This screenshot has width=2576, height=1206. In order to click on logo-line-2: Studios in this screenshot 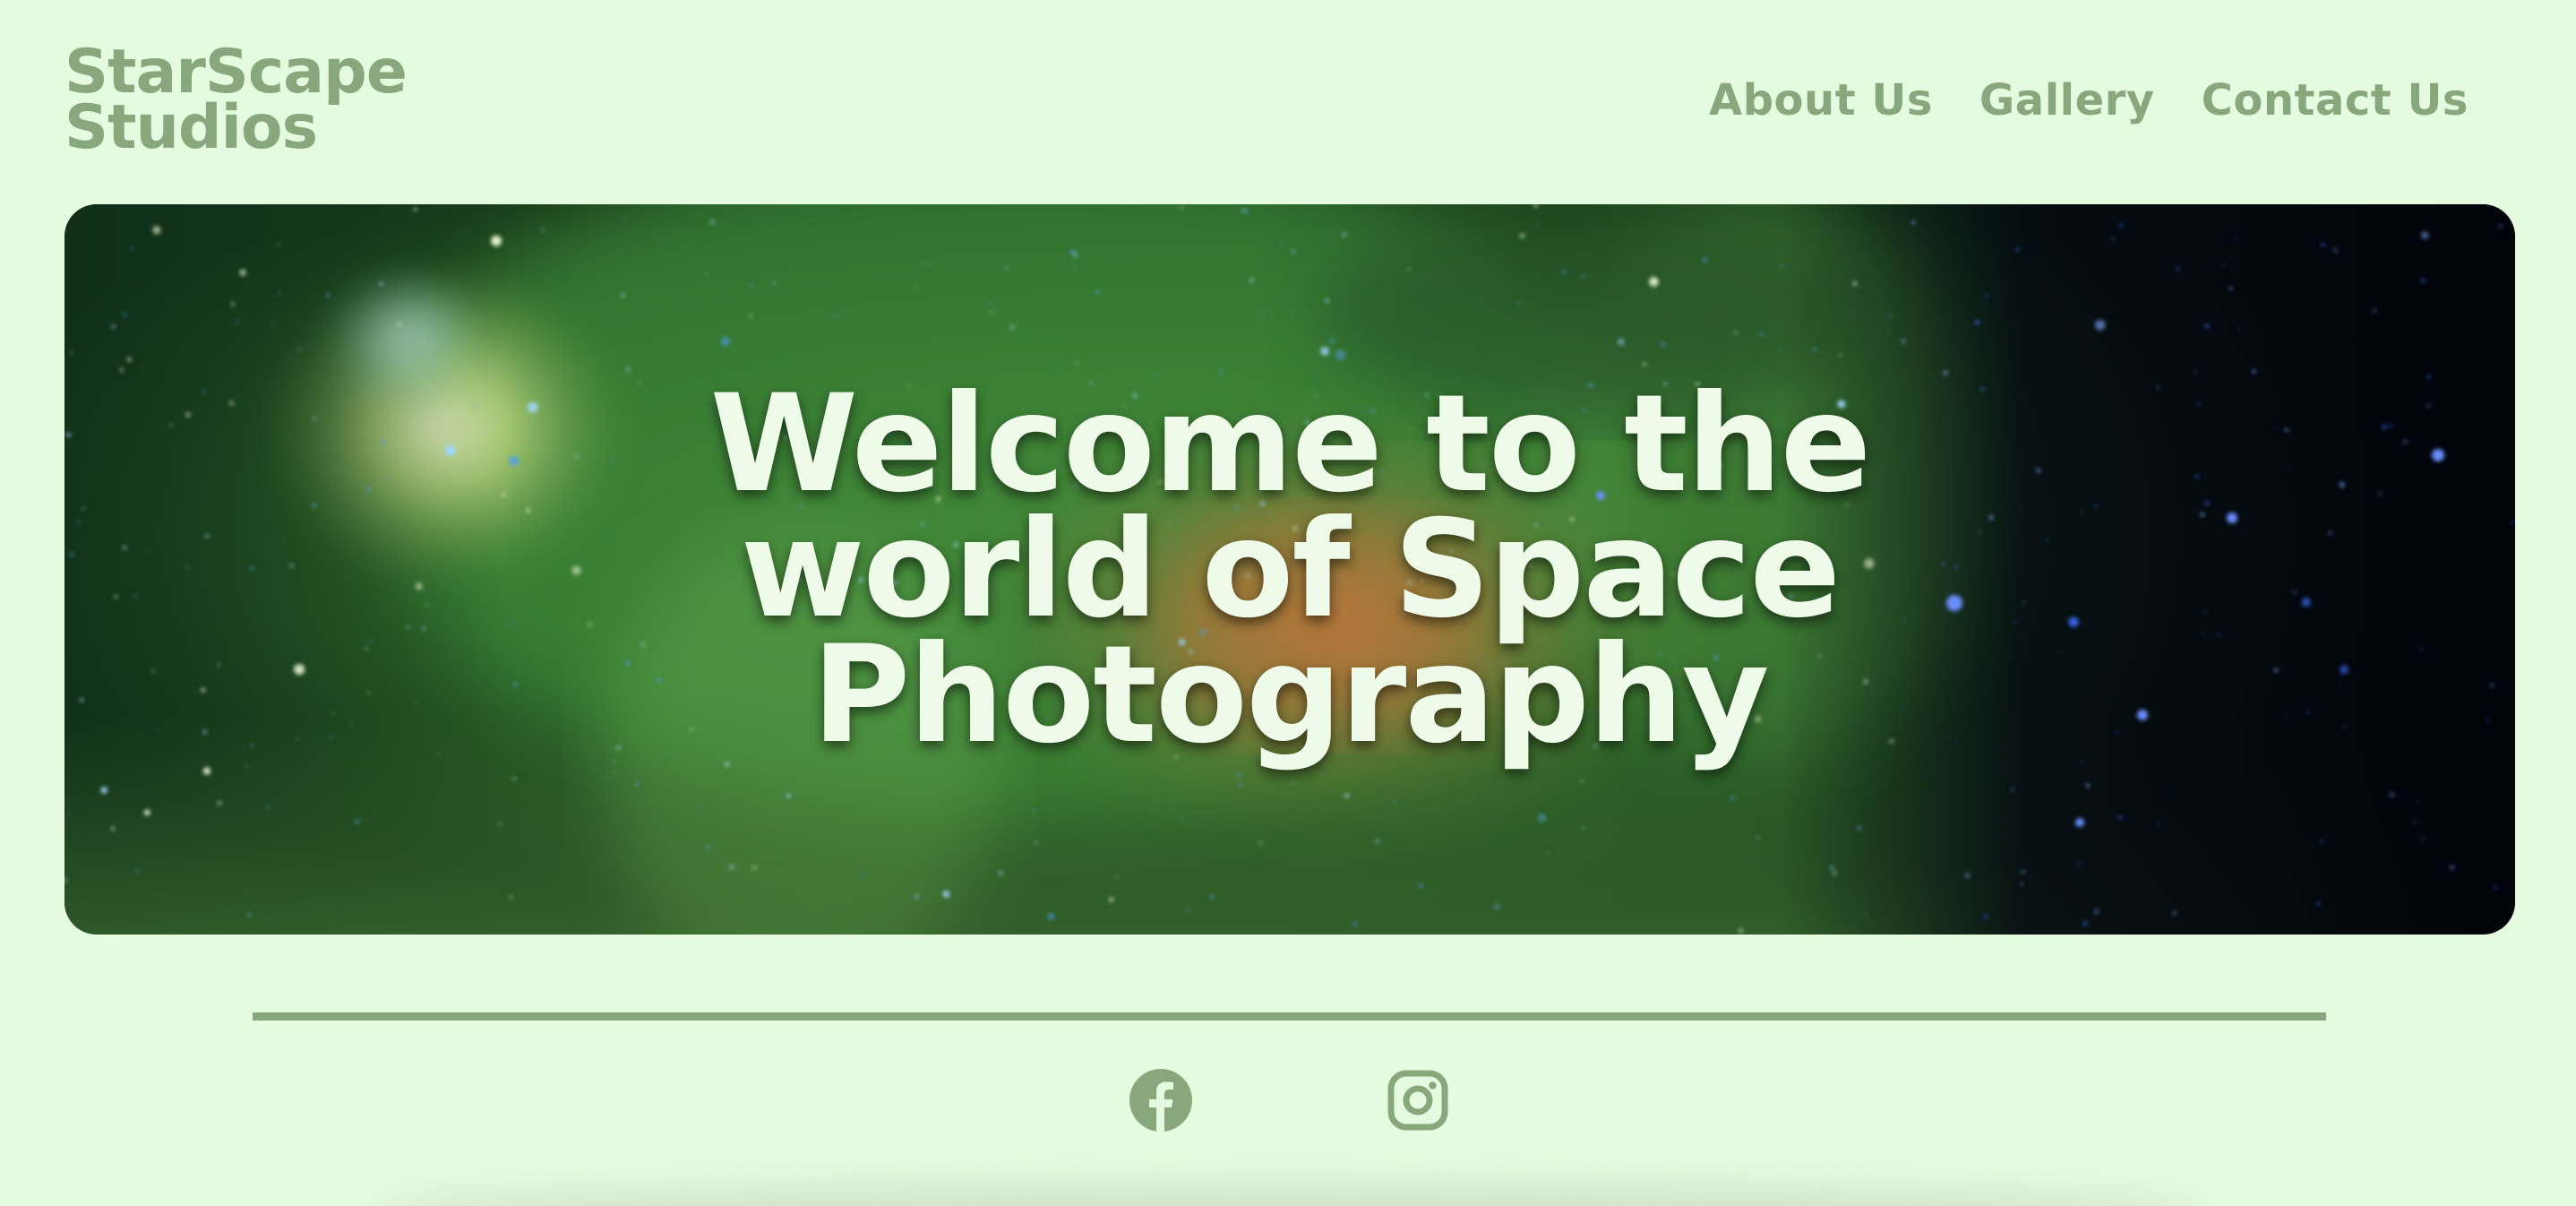, I will do `click(191, 127)`.